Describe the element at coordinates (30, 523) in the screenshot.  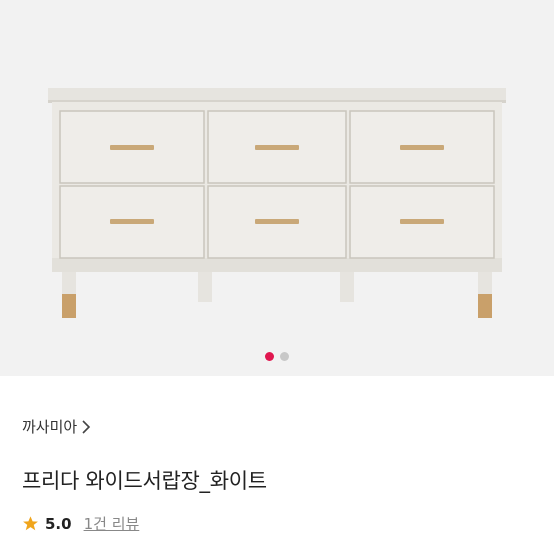
I see `star-icon` at that location.